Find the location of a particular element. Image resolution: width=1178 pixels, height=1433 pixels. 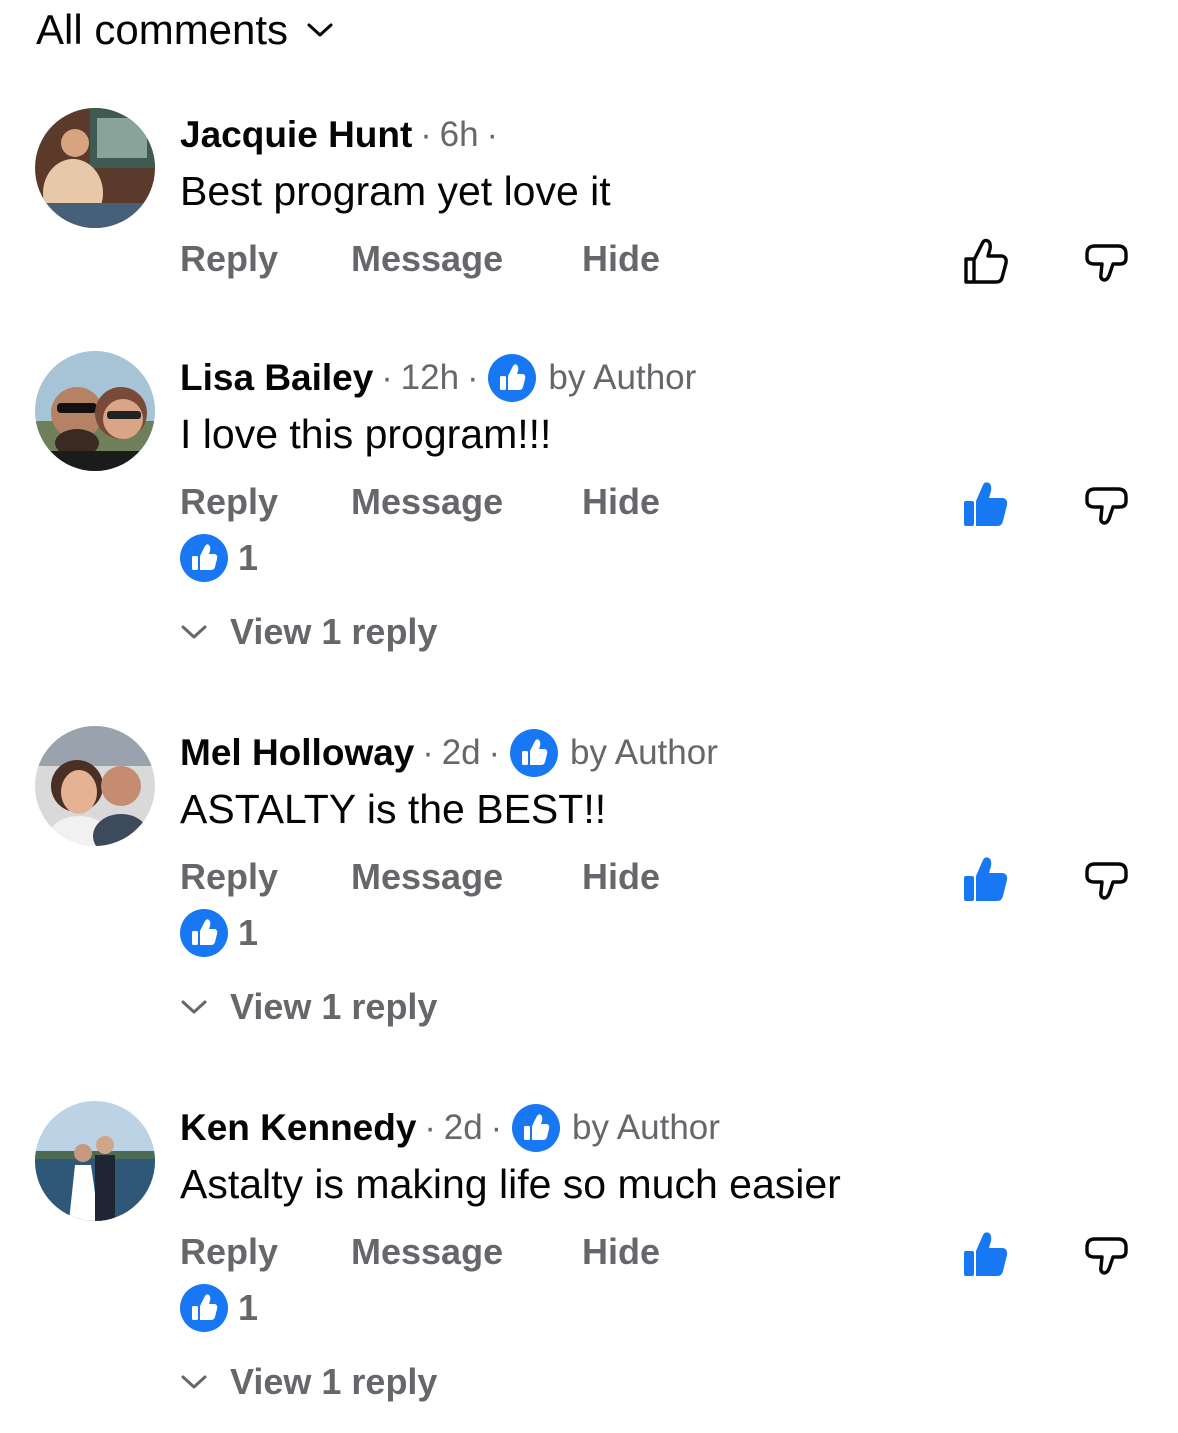

comment-header: Lisa Bailey · 12h · by Author is located at coordinates (438, 378).